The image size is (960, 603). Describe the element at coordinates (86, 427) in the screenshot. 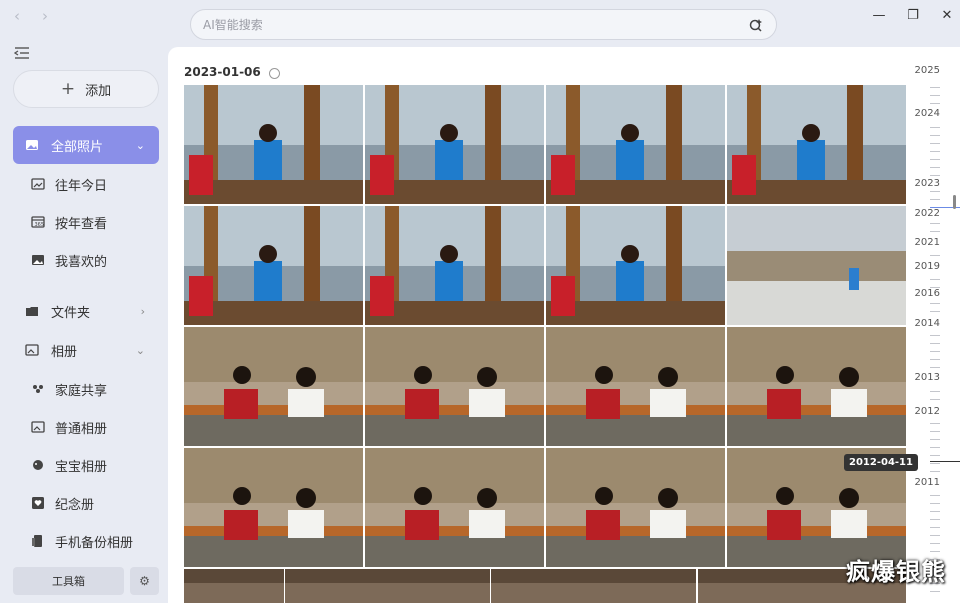

I see `sidebar-item-normal-albums: 普通相册` at that location.